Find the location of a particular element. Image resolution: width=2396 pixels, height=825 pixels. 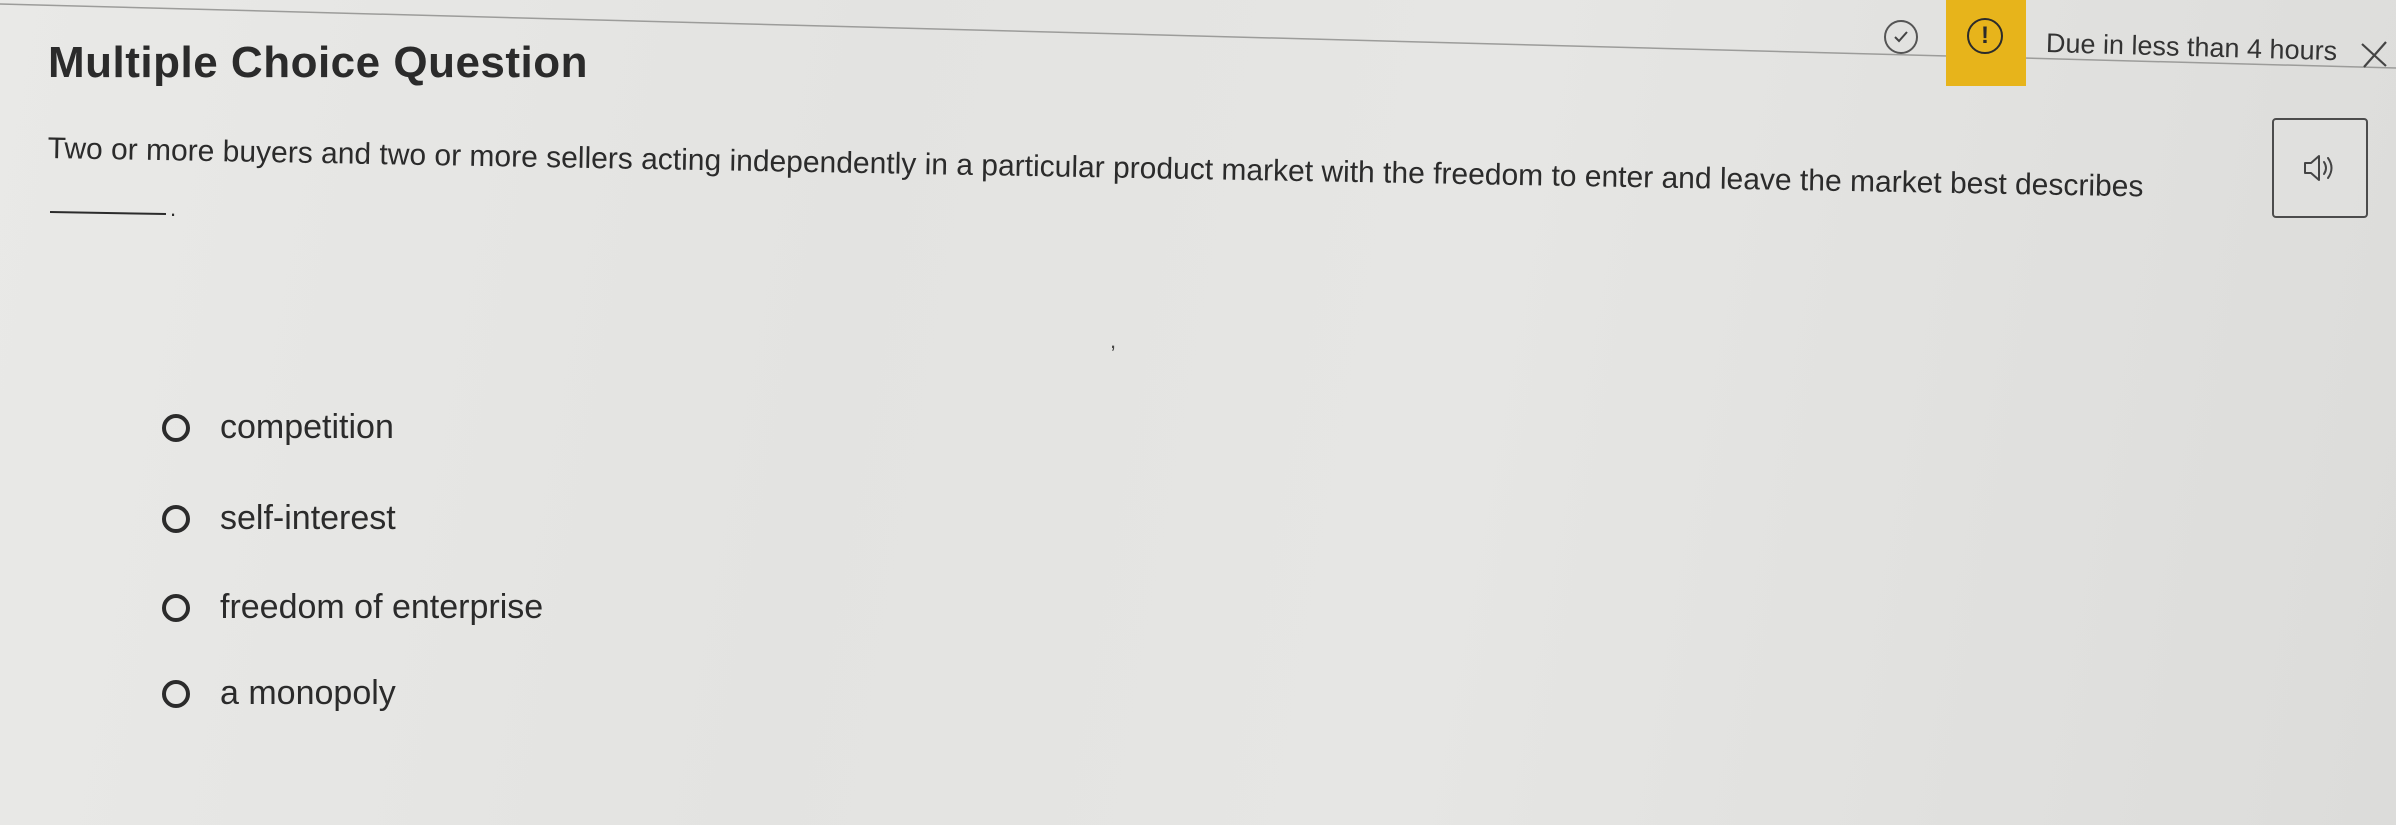

option-label: competition is located at coordinates (307, 427).